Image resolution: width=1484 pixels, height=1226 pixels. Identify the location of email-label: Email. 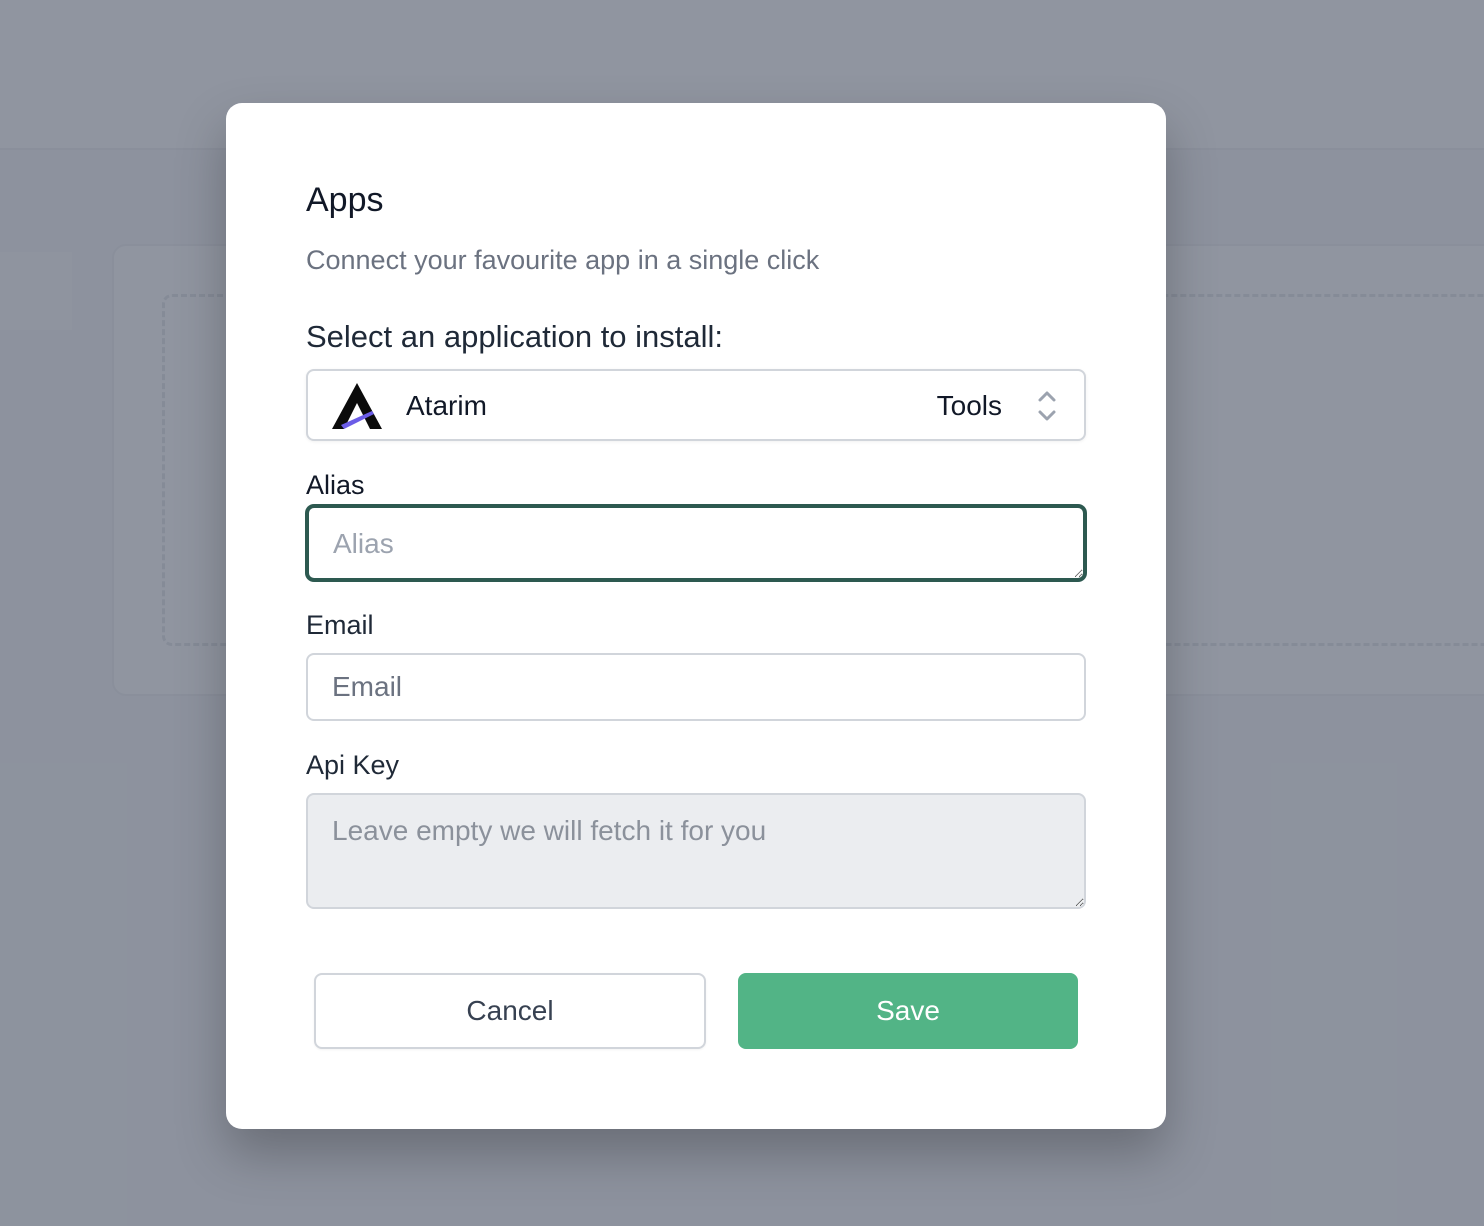
(340, 625).